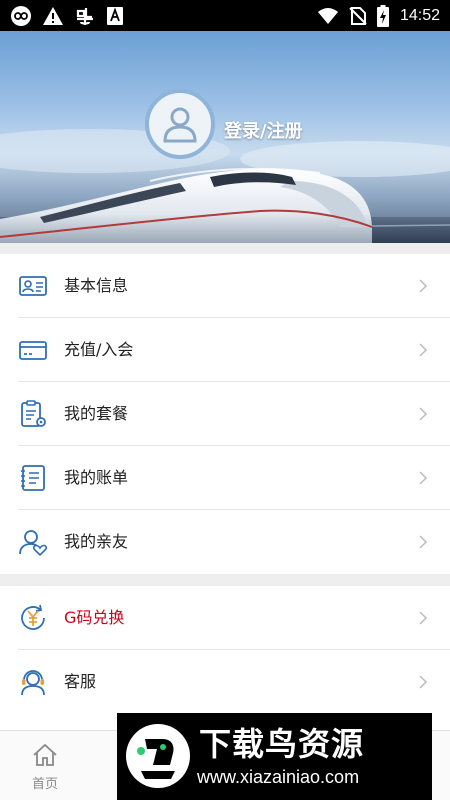 The width and height of the screenshot is (450, 800). I want to click on wifi-icon, so click(328, 16).